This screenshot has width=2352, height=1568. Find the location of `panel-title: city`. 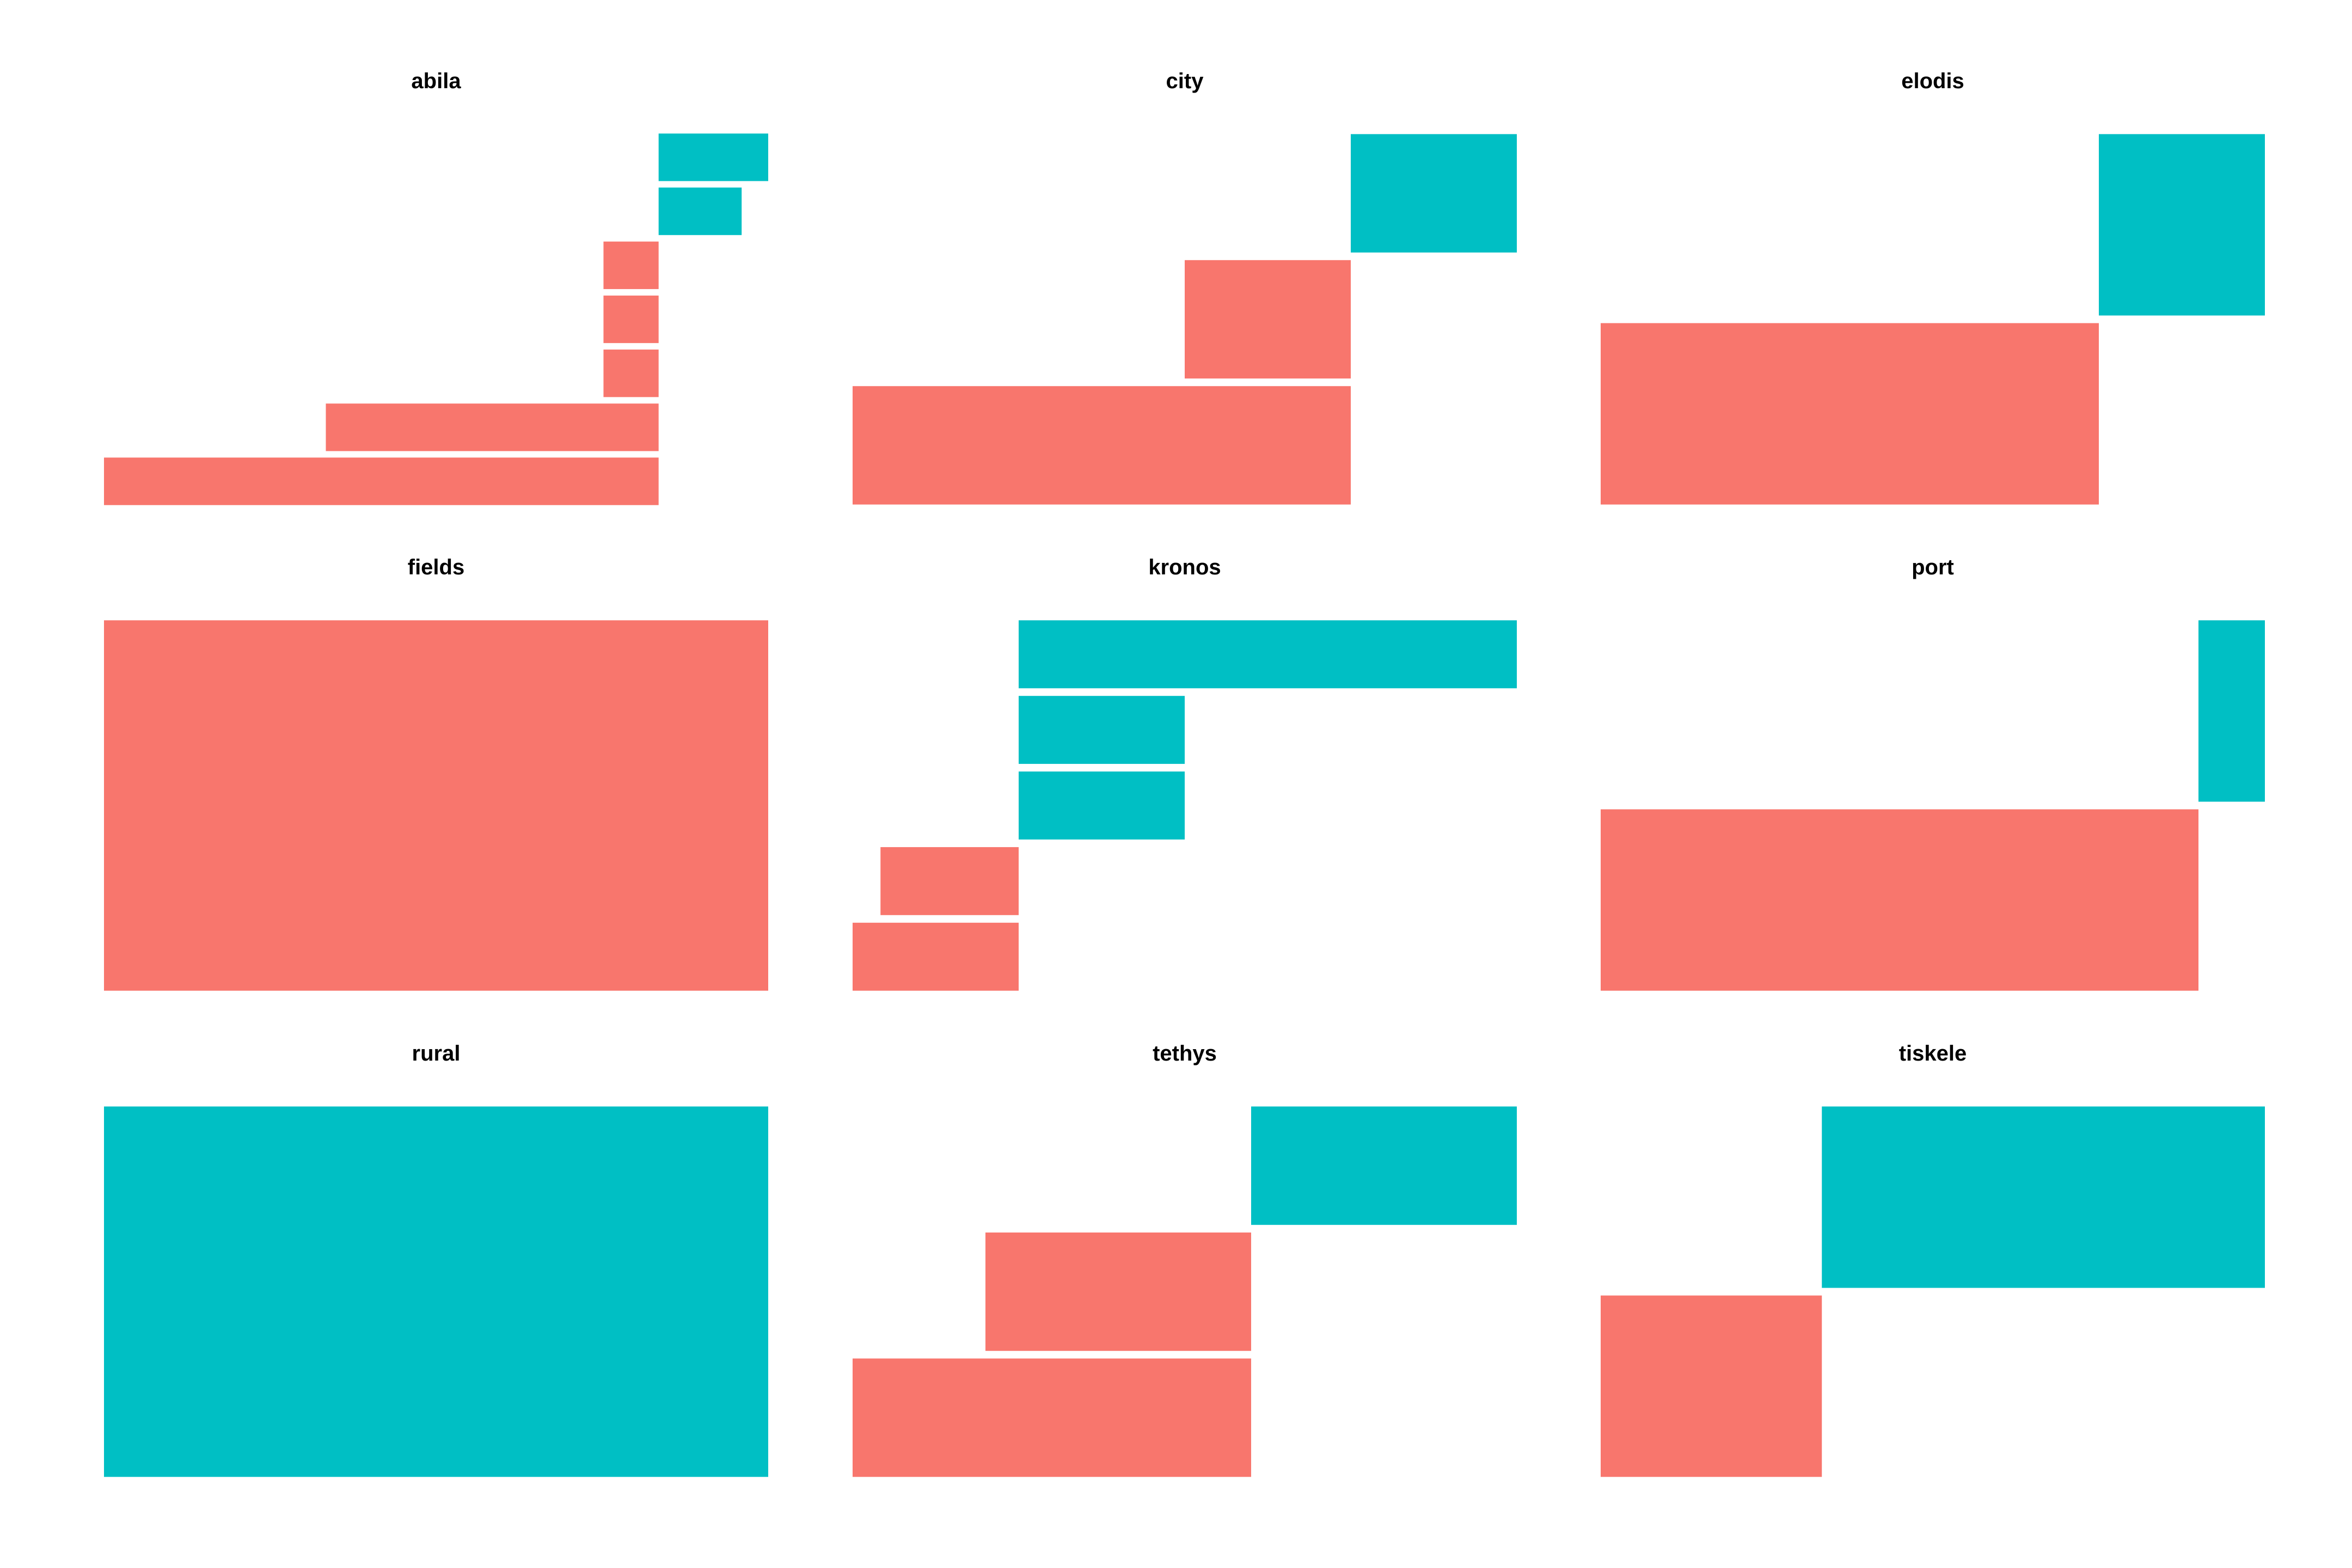

panel-title: city is located at coordinates (1185, 81).